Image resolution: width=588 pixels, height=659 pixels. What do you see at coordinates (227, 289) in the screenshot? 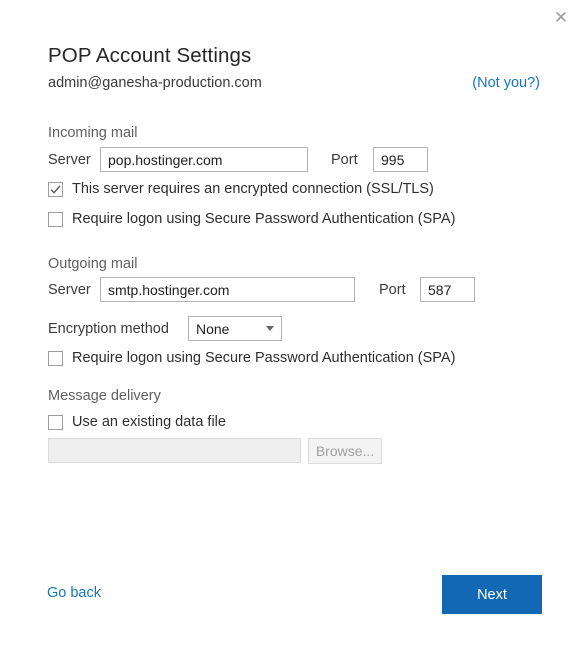
I see `outgoing-server-input` at bounding box center [227, 289].